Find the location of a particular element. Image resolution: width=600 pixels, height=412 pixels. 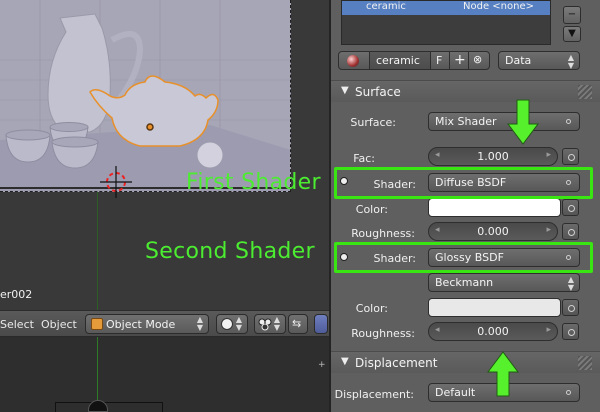

arrow-down-icon is located at coordinates (523, 122).